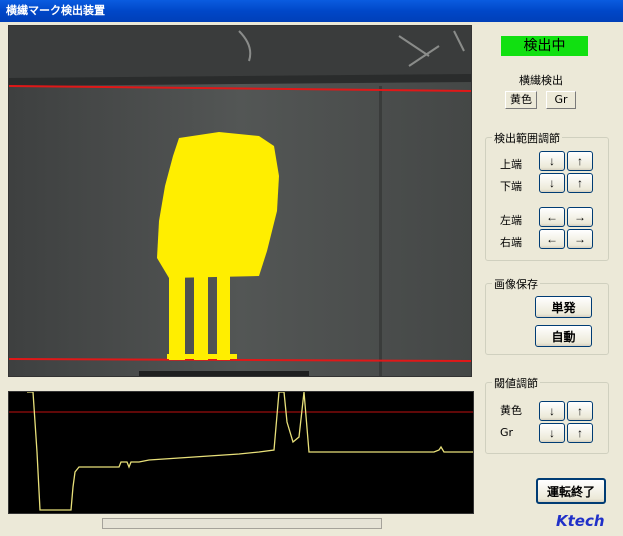 The width and height of the screenshot is (623, 536). Describe the element at coordinates (511, 242) in the screenshot. I see `right-edge-label: 右端` at that location.